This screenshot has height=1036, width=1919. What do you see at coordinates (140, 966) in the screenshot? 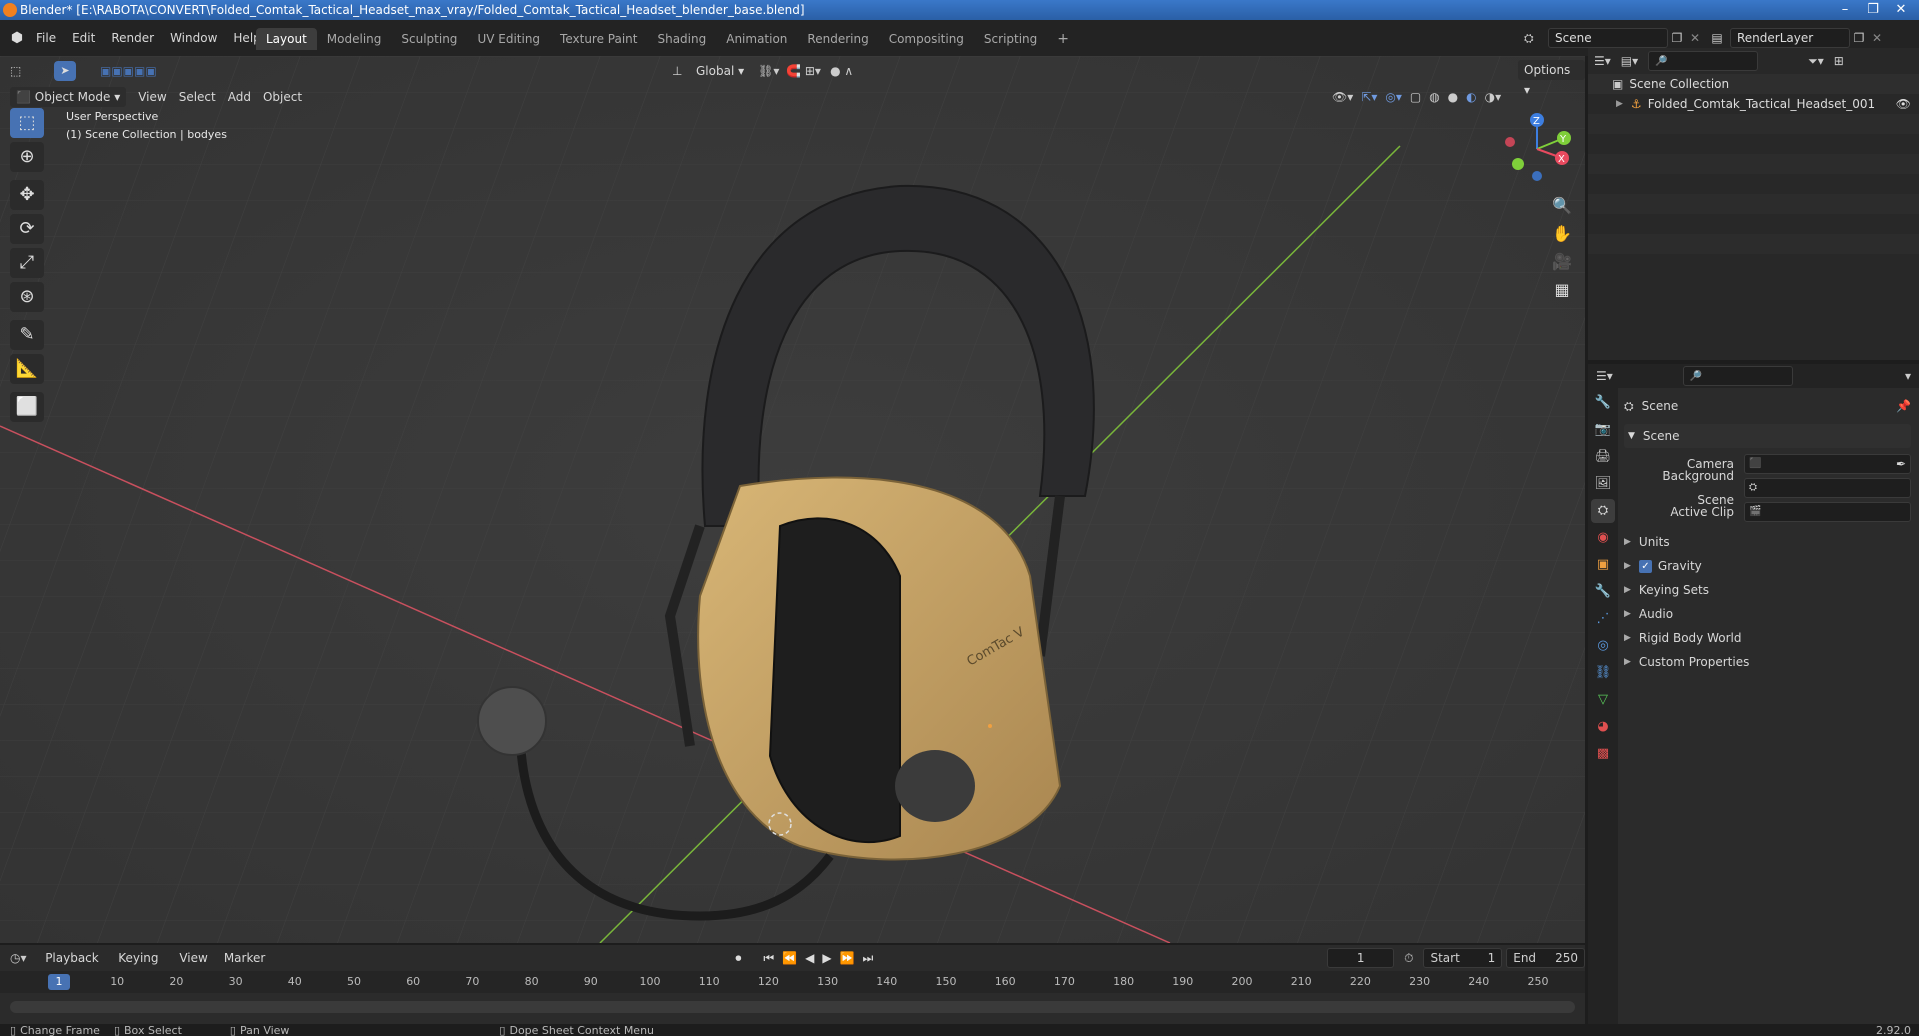
I see `menu-keying: Keying ▾` at bounding box center [140, 966].